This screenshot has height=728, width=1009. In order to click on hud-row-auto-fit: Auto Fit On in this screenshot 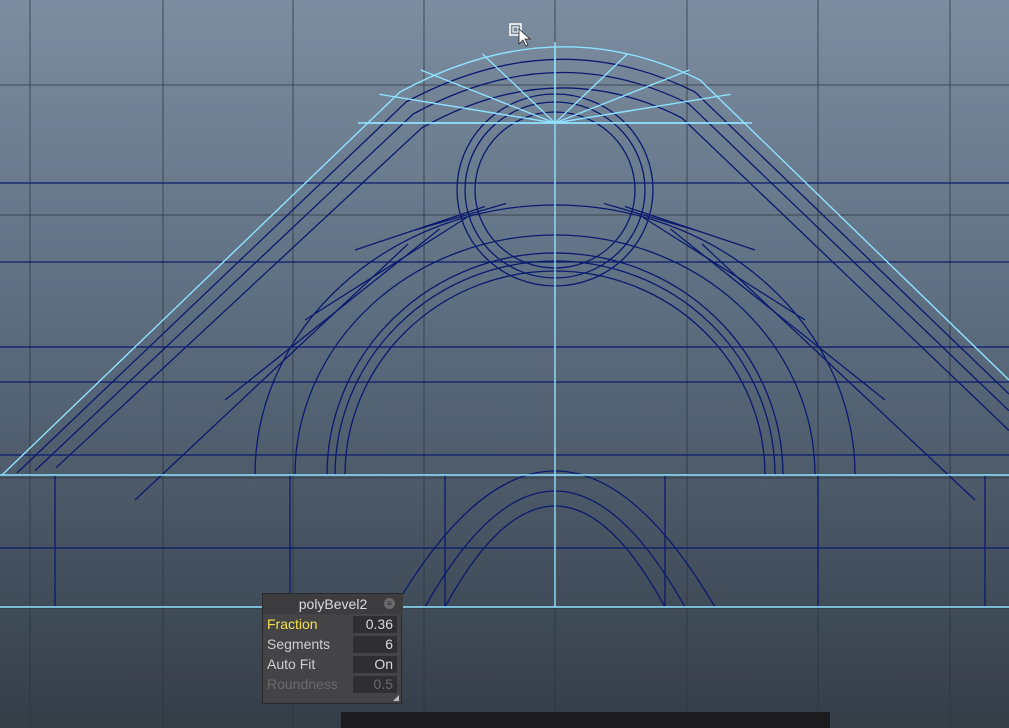, I will do `click(333, 665)`.